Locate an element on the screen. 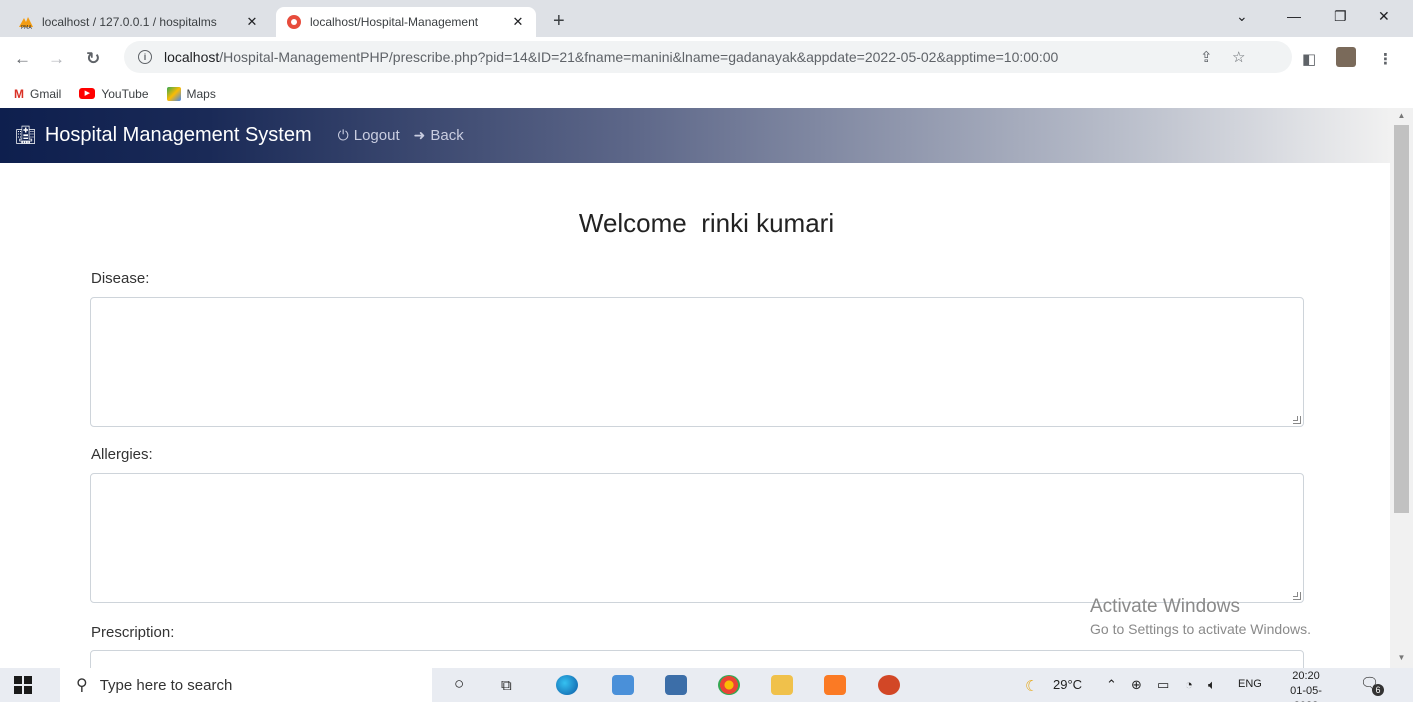 This screenshot has height=702, width=1413. navbar-brand: 🏥︎ Hospital Management System is located at coordinates (163, 135).